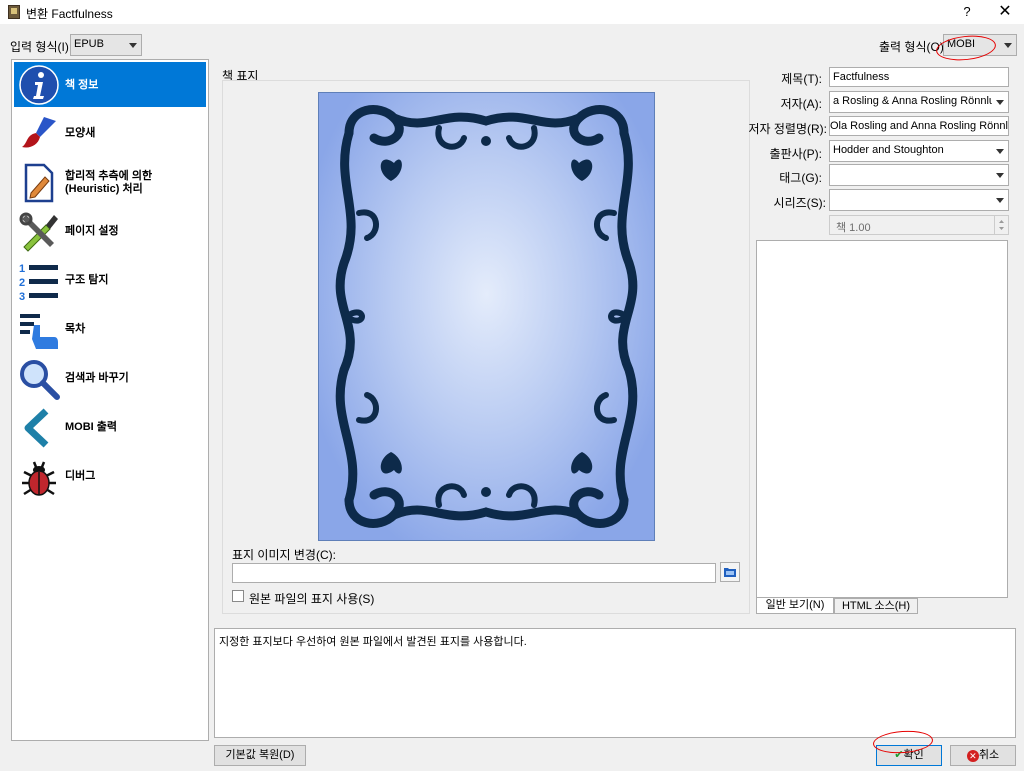  I want to click on tags-select, so click(919, 175).